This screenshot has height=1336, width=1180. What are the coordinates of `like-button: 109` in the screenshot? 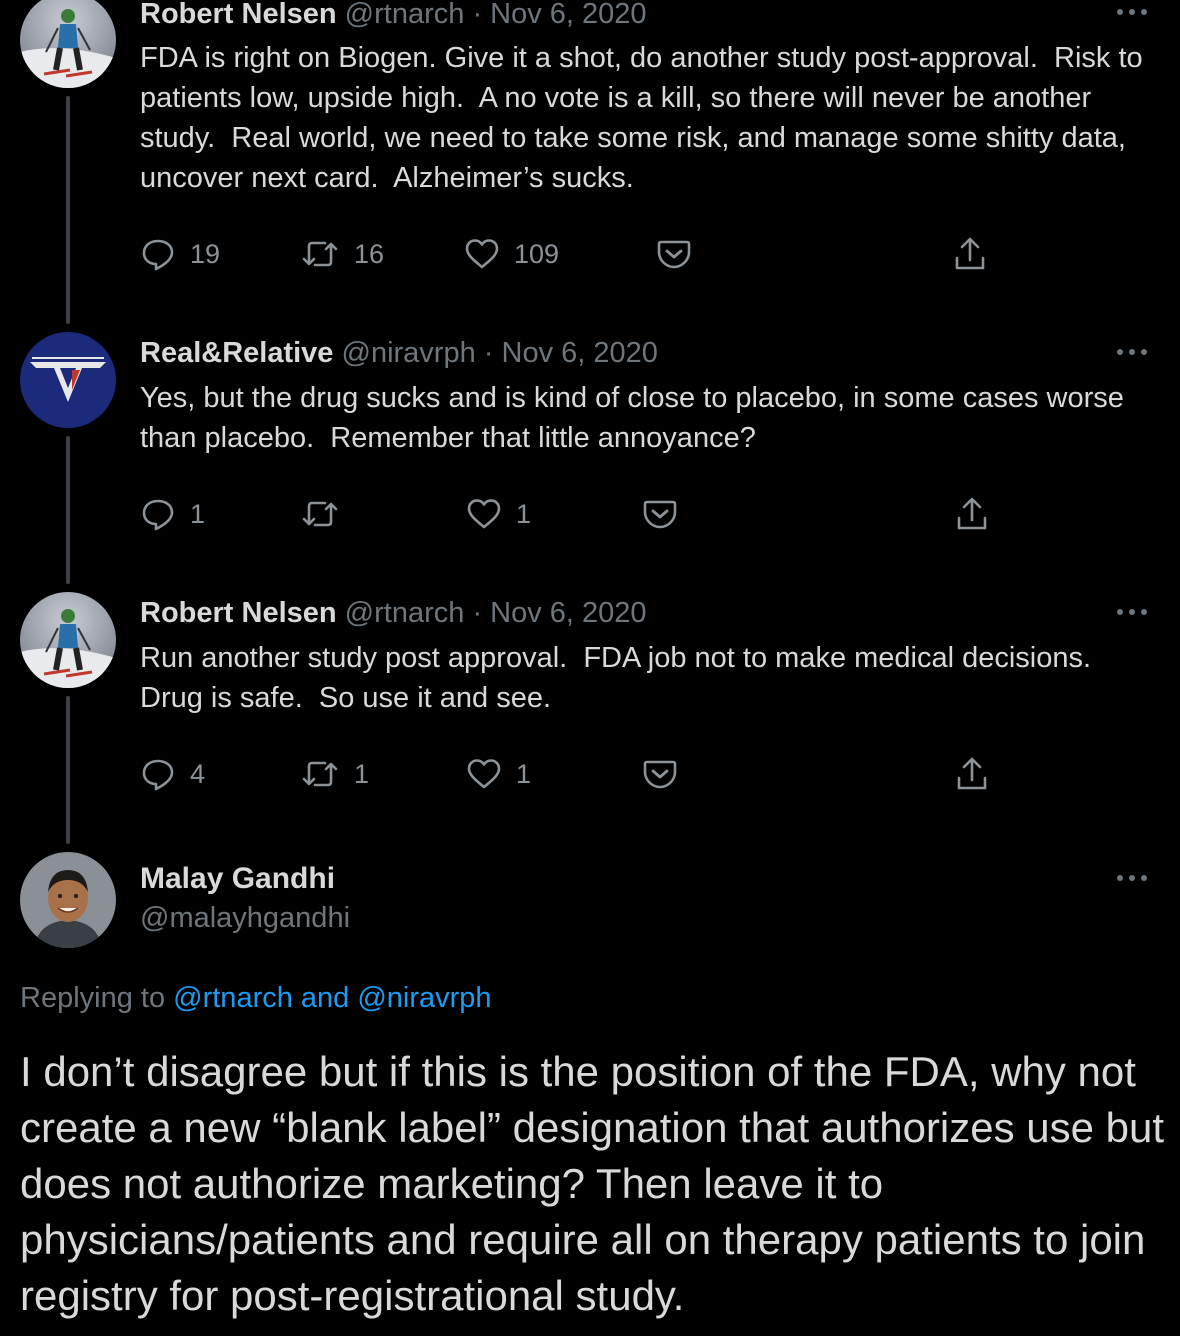 It's located at (511, 254).